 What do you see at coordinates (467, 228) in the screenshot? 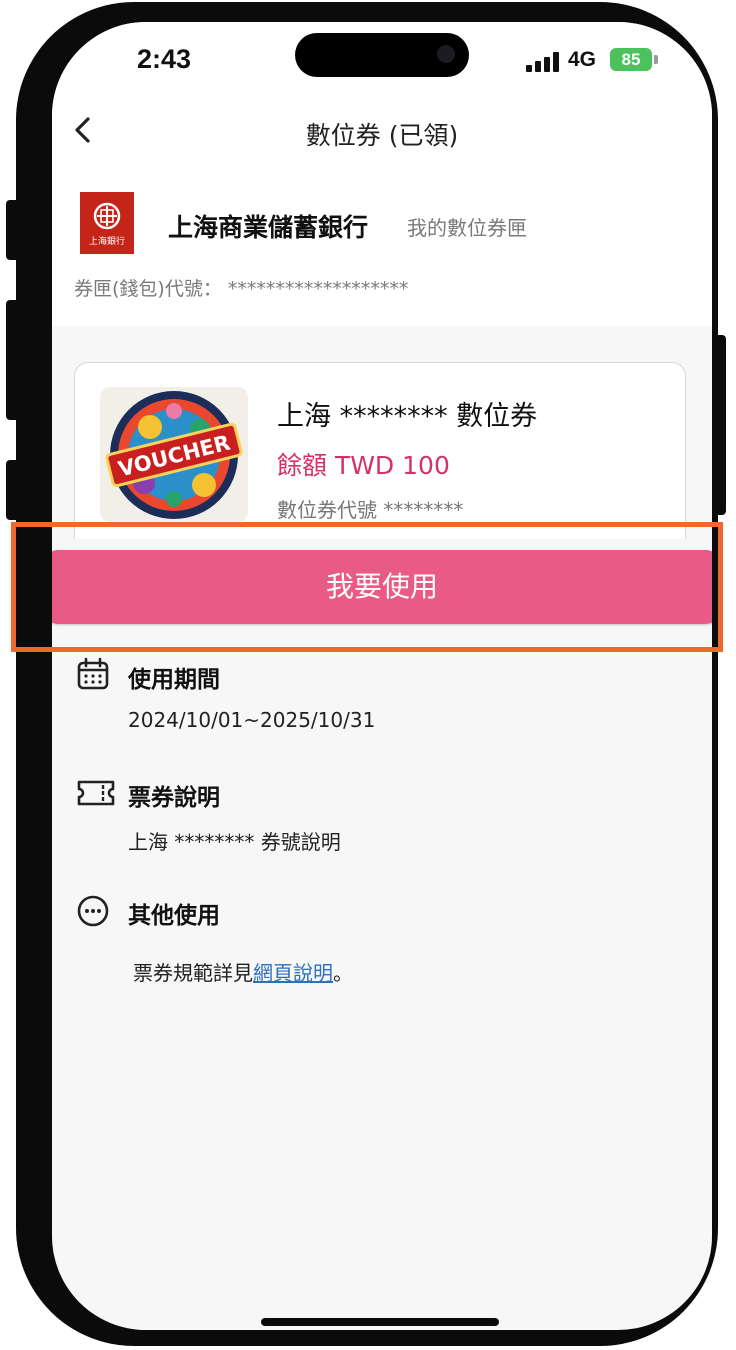
I see `bank-subtitle: 我的數位券匣` at bounding box center [467, 228].